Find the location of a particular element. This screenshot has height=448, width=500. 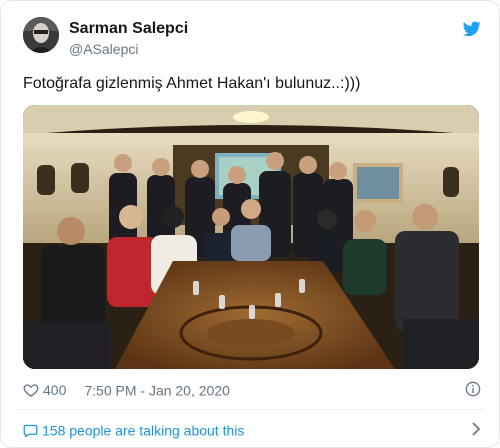

divider is located at coordinates (250, 409).